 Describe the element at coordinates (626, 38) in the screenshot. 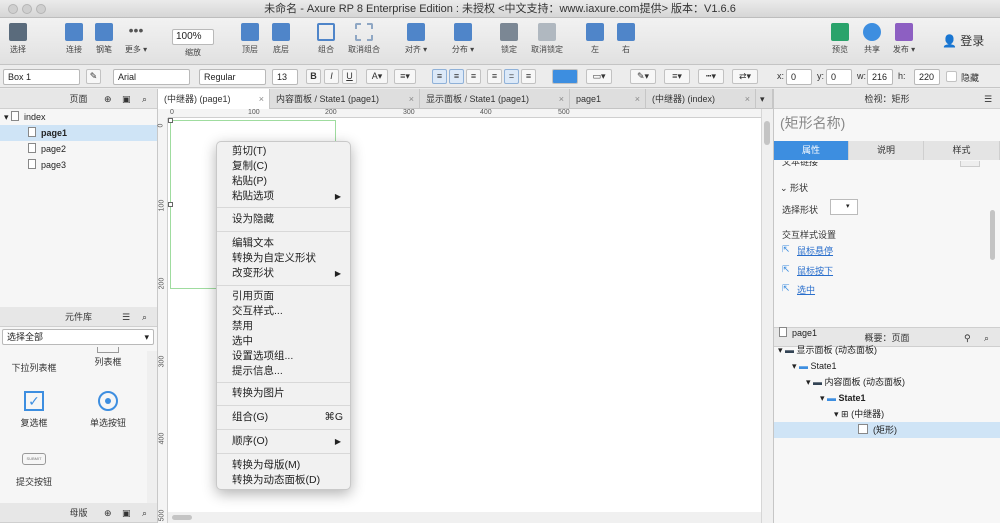

I see `align-right-button: 右` at that location.